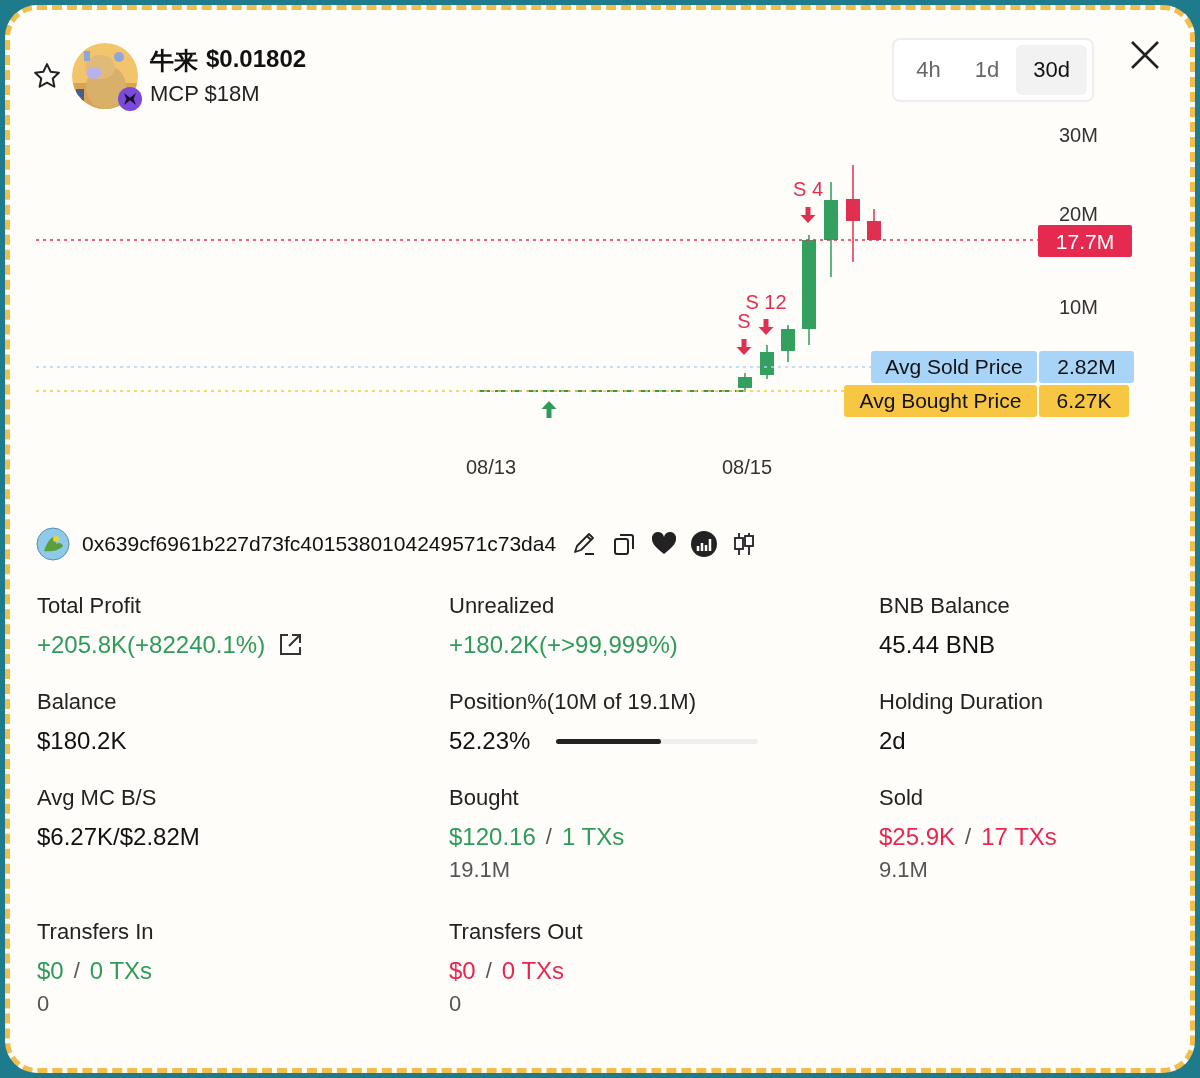  What do you see at coordinates (47, 76) in the screenshot?
I see `star-icon` at bounding box center [47, 76].